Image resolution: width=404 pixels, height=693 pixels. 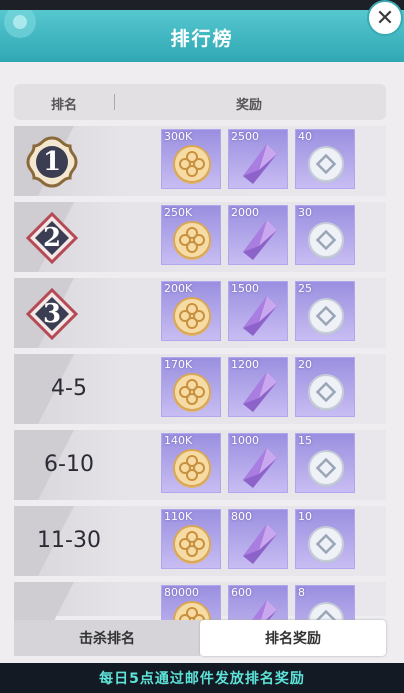 I want to click on rank-row: 2 250K 2000 30, so click(x=200, y=237).